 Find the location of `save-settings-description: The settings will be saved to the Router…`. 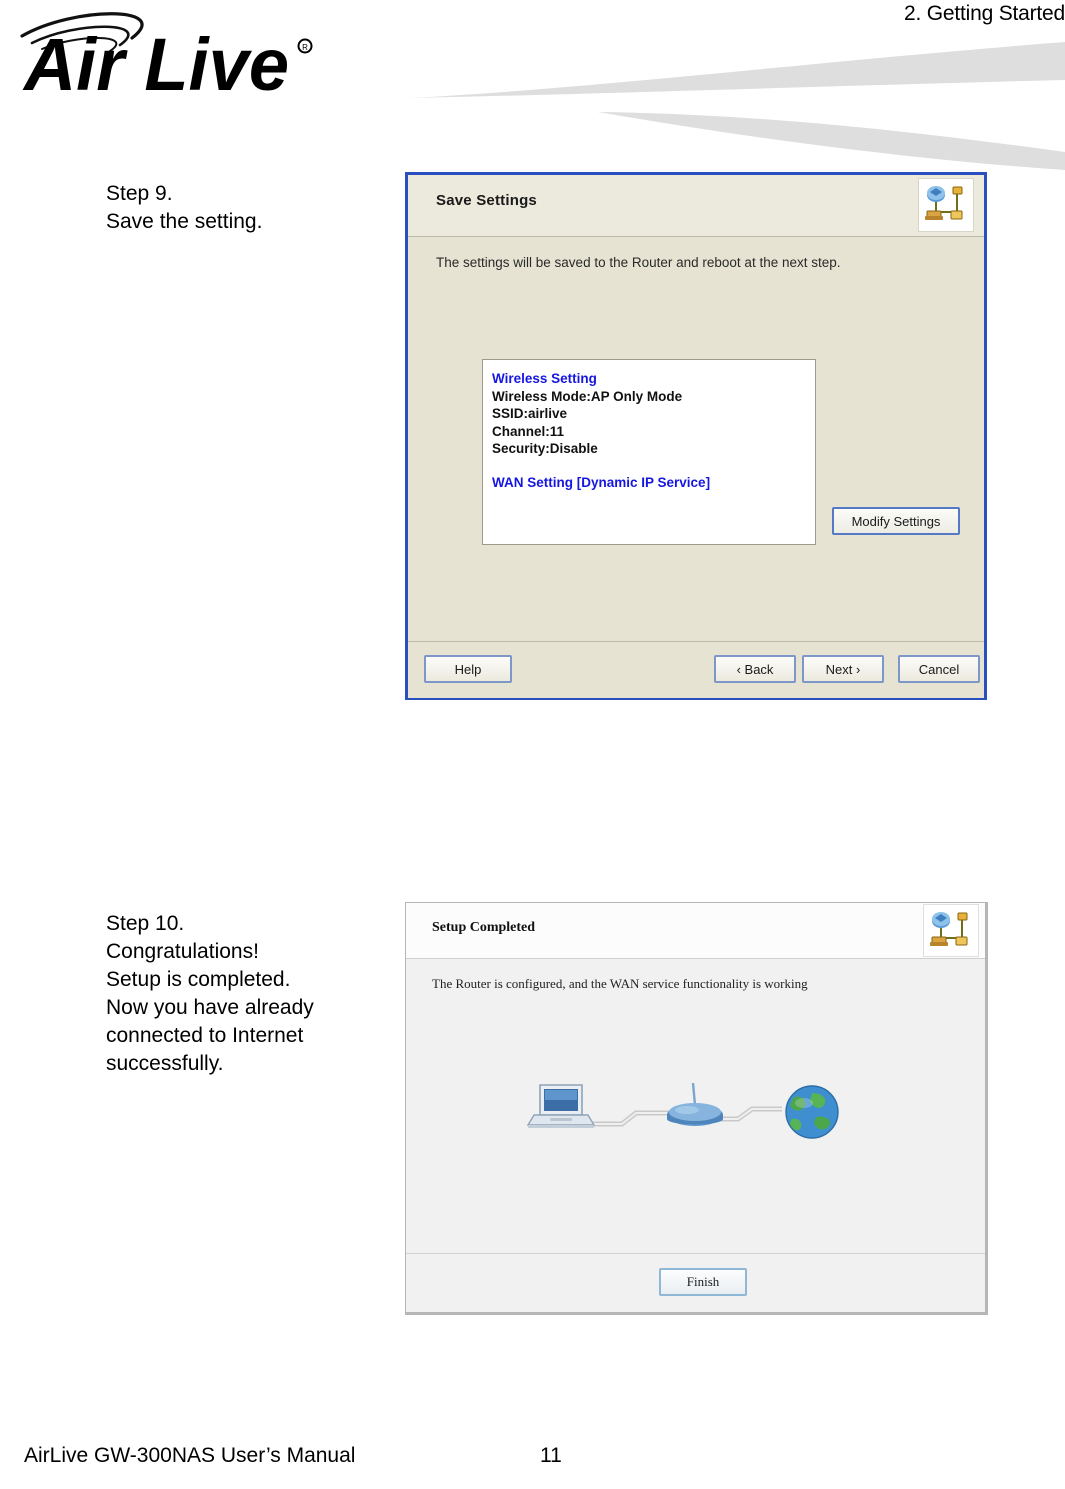

save-settings-description: The settings will be saved to the Router… is located at coordinates (638, 262).